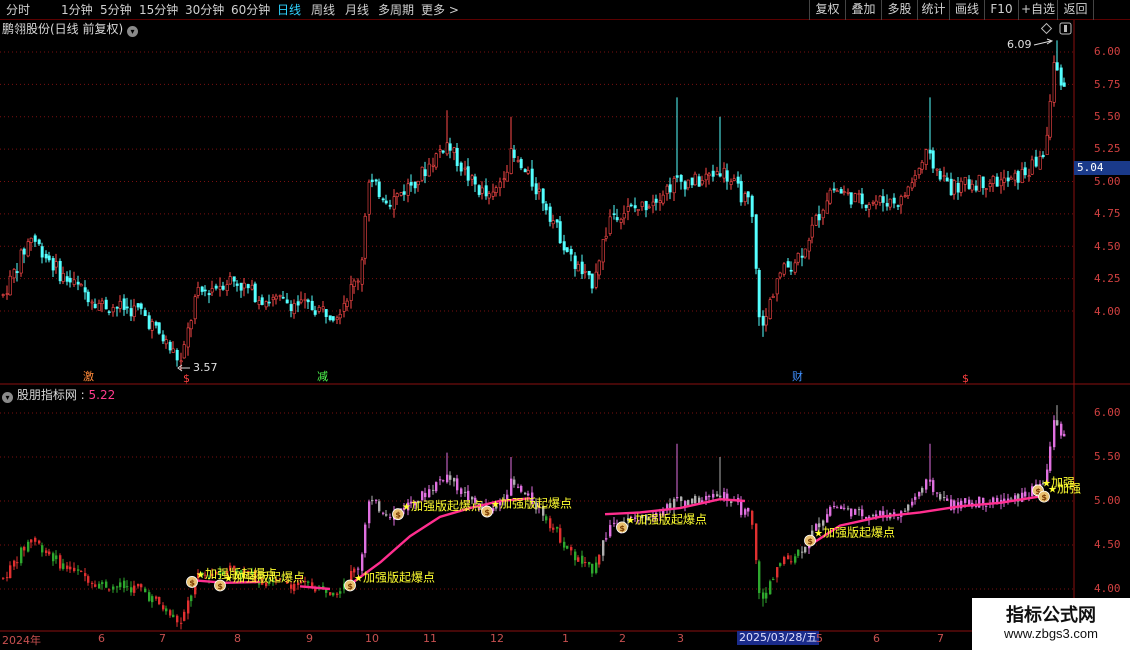  Describe the element at coordinates (322, 376) in the screenshot. I see `event-marker-reduce: 减` at that location.